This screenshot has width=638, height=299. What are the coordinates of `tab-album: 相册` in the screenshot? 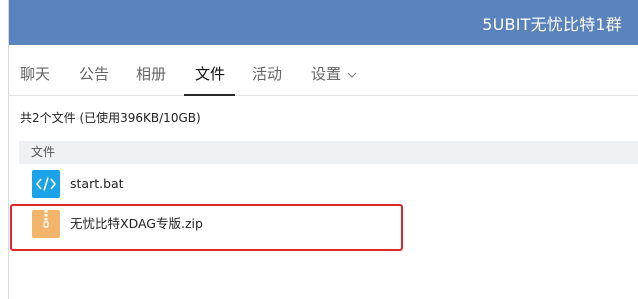 It's located at (151, 70).